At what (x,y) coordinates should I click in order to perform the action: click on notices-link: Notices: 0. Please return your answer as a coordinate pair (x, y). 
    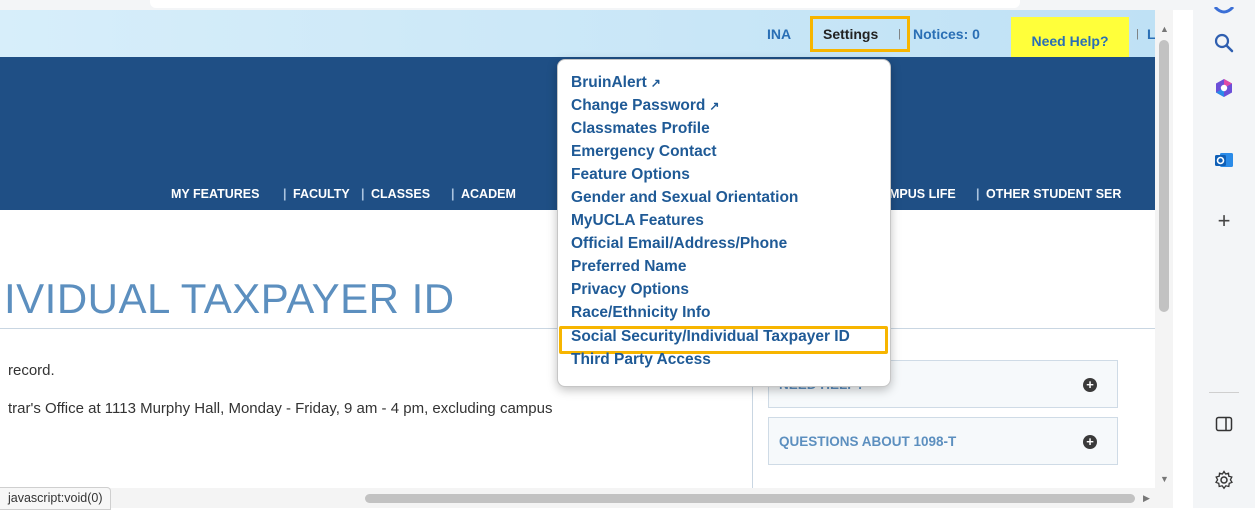
    Looking at the image, I should click on (946, 34).